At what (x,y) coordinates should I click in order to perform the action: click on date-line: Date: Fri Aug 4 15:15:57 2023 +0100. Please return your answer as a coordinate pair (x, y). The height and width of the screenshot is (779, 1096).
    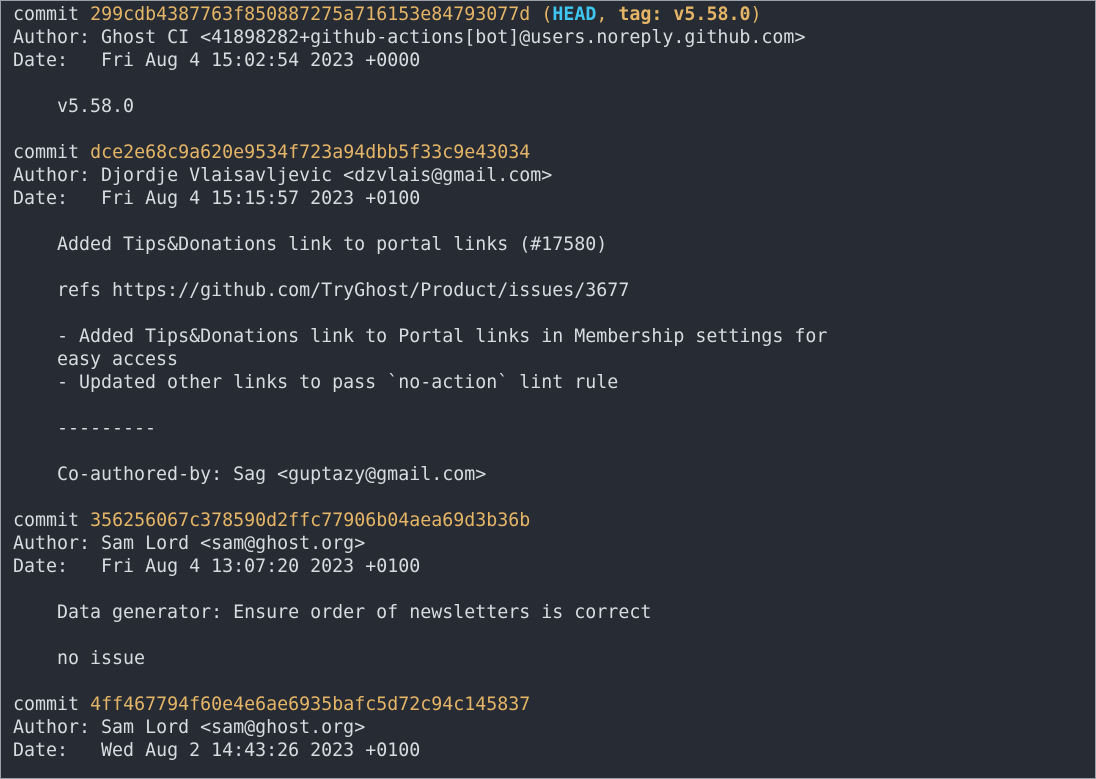
    Looking at the image, I should click on (217, 198).